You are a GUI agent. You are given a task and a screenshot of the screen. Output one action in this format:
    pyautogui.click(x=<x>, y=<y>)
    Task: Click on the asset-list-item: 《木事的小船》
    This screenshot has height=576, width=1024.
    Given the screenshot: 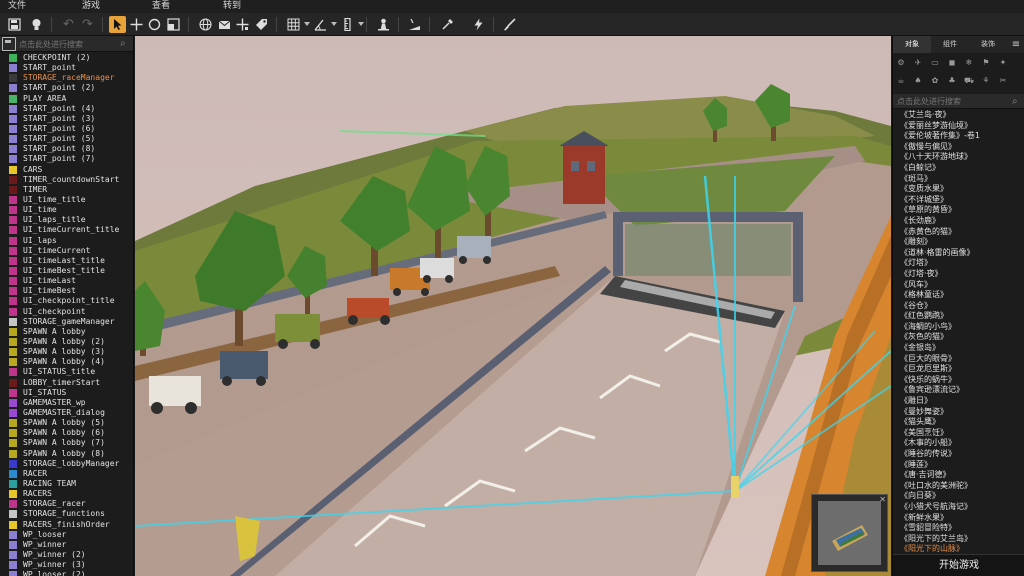 What is the action you would take?
    pyautogui.click(x=961, y=443)
    